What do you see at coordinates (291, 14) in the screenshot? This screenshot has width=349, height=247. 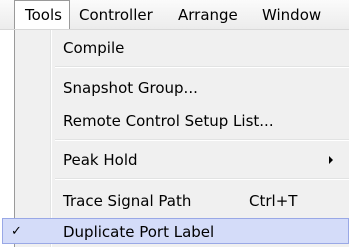 I see `menu-window: Window` at bounding box center [291, 14].